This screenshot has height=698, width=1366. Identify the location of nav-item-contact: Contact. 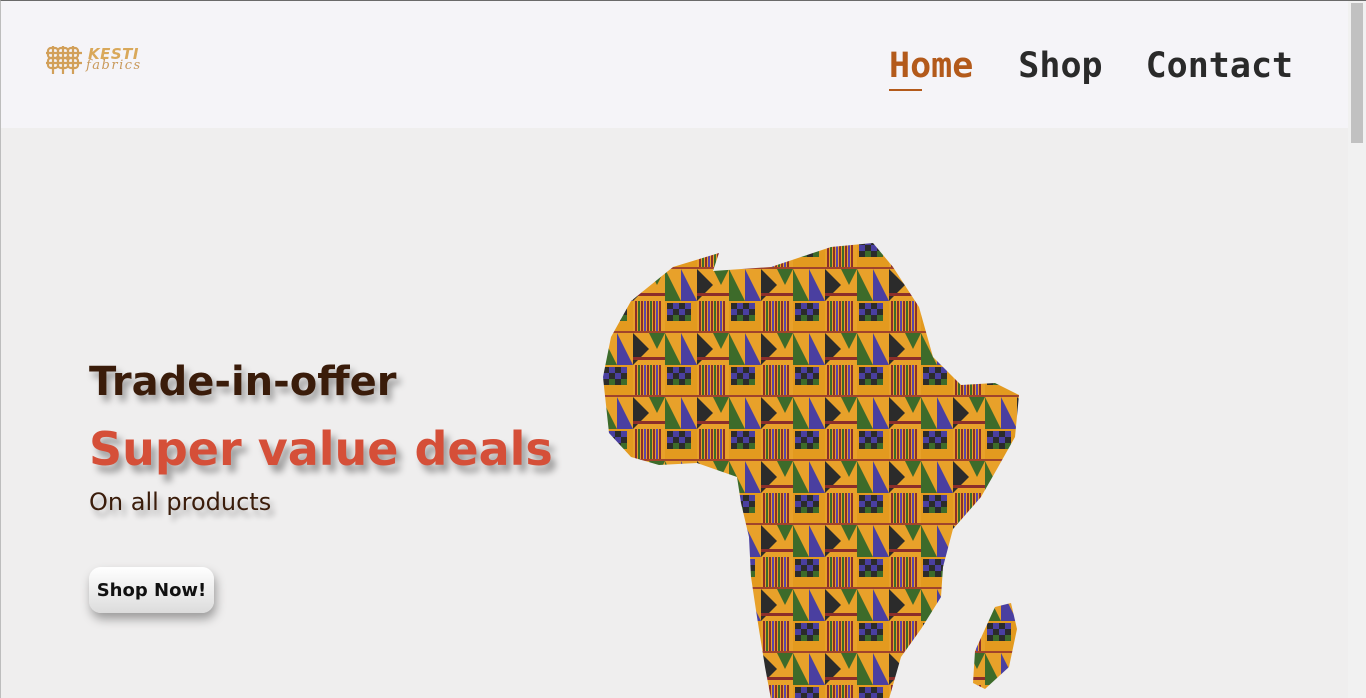
(1220, 66).